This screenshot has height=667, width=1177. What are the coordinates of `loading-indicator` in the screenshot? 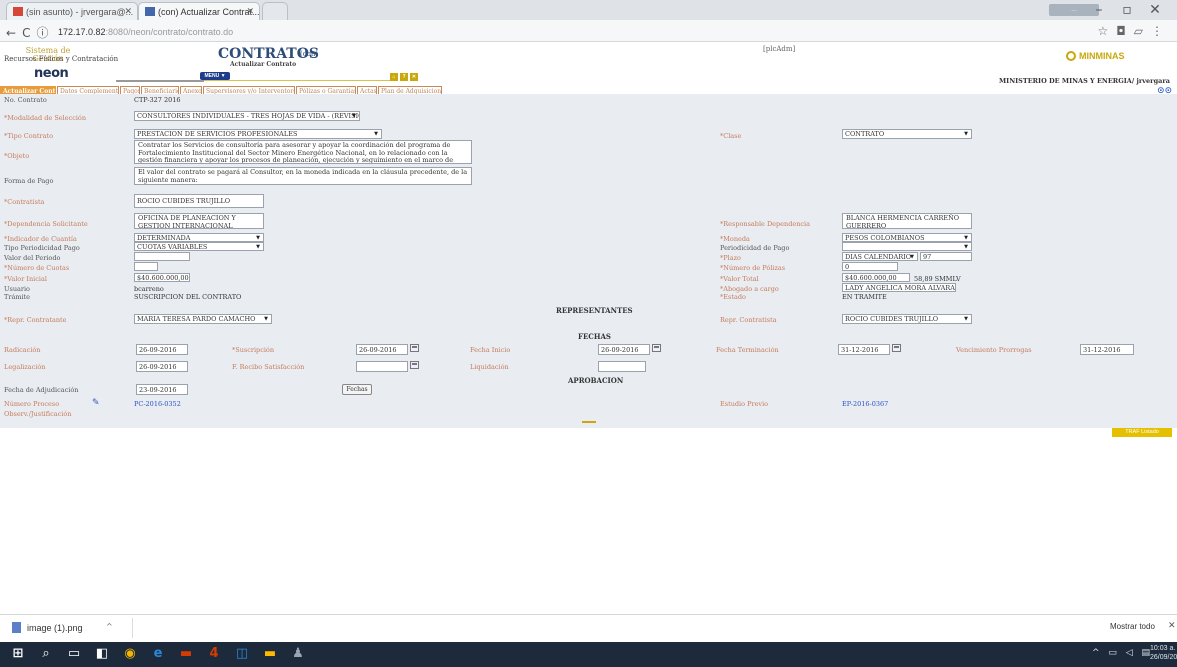 It's located at (589, 422).